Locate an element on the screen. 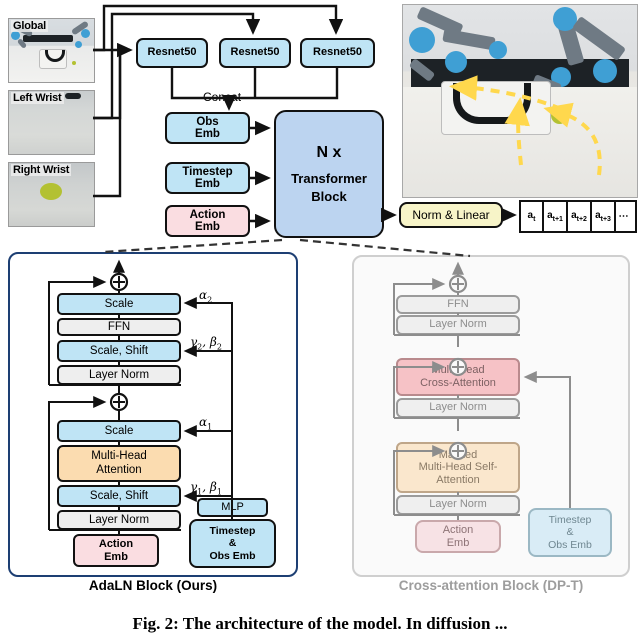 The height and width of the screenshot is (634, 640). adaln-block-caption: AdaLN Block (Ours) is located at coordinates (153, 585).